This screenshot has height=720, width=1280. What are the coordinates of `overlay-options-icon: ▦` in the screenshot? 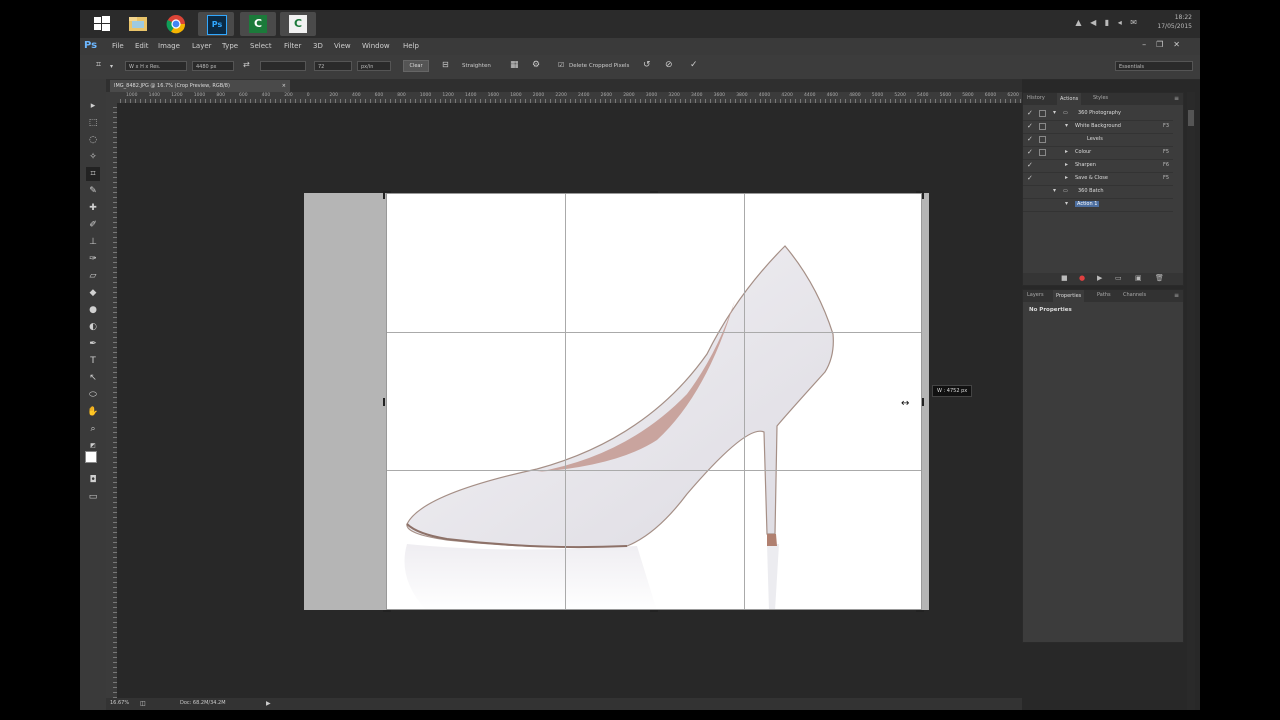 It's located at (514, 65).